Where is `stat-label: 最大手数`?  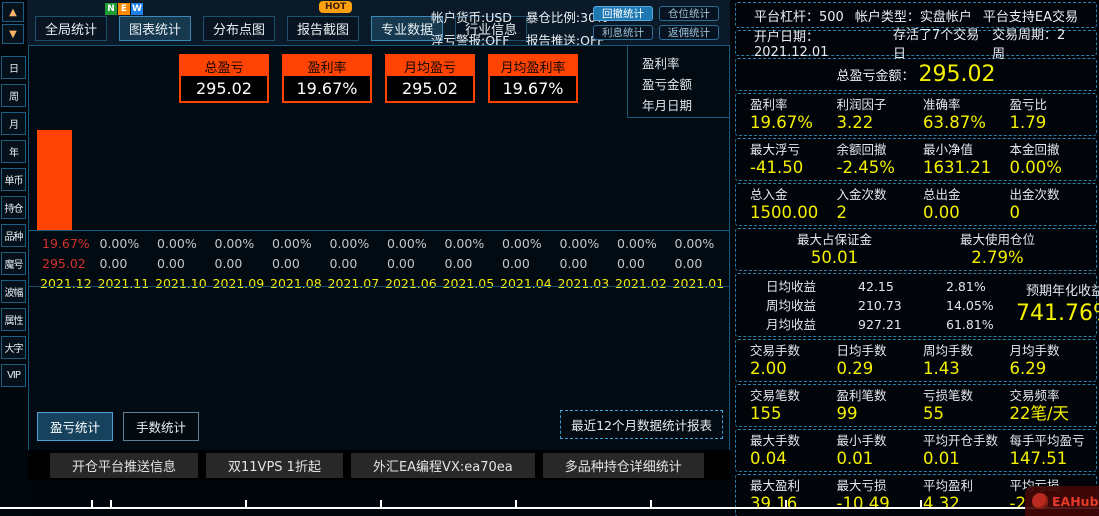 stat-label: 最大手数 is located at coordinates (775, 440).